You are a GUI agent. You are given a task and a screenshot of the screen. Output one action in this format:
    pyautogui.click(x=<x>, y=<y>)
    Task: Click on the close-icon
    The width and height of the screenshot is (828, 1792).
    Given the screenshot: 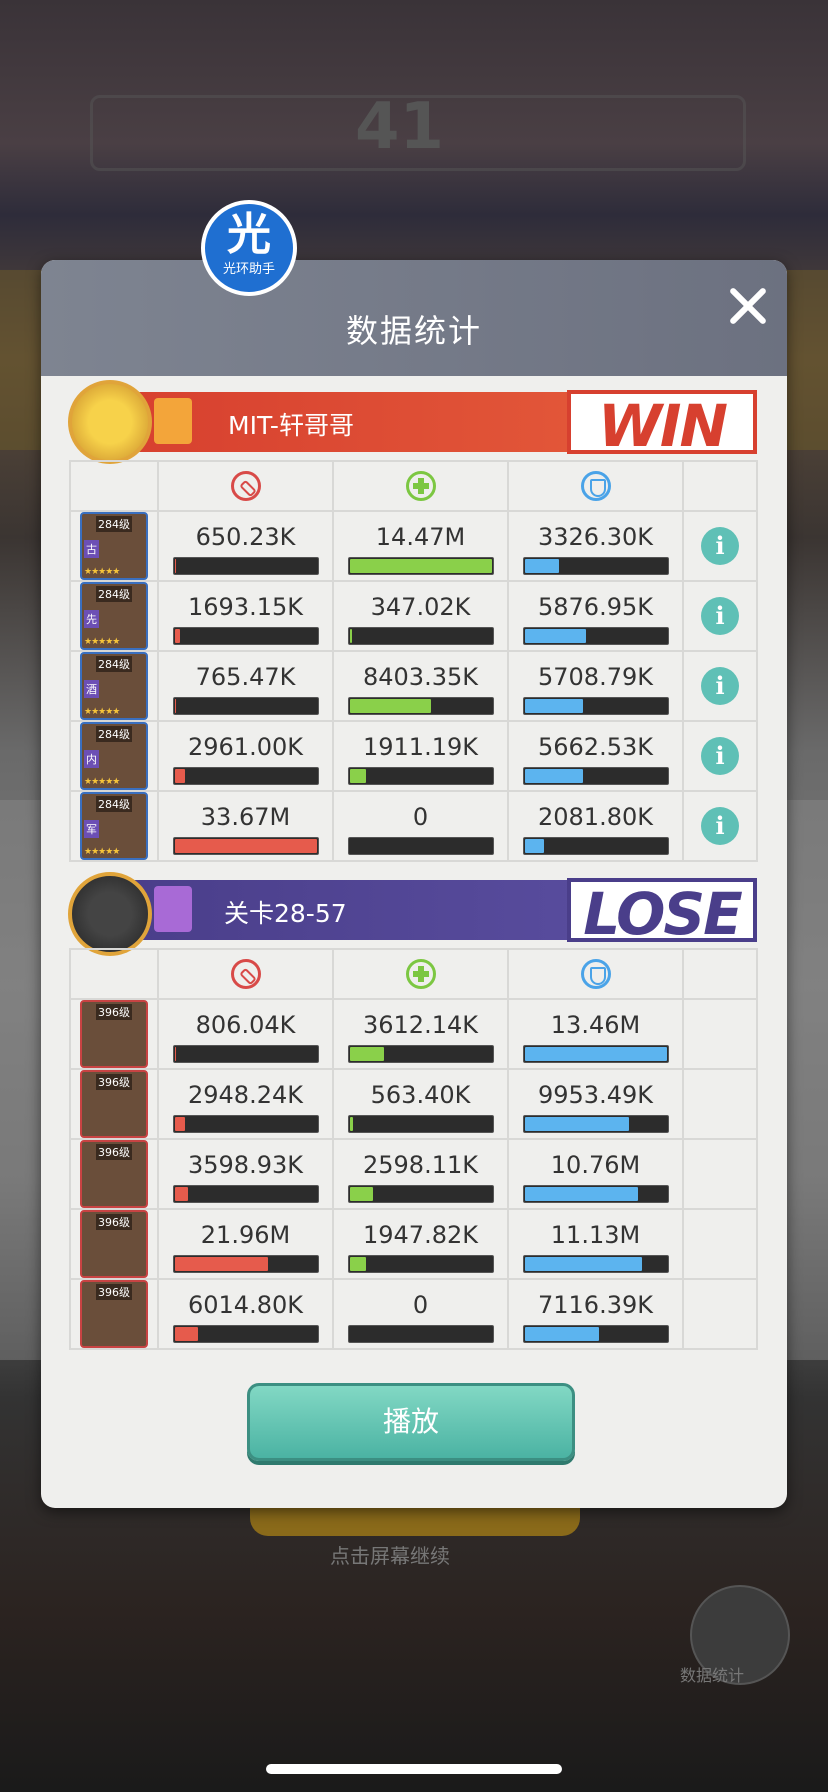 What is the action you would take?
    pyautogui.click(x=747, y=306)
    